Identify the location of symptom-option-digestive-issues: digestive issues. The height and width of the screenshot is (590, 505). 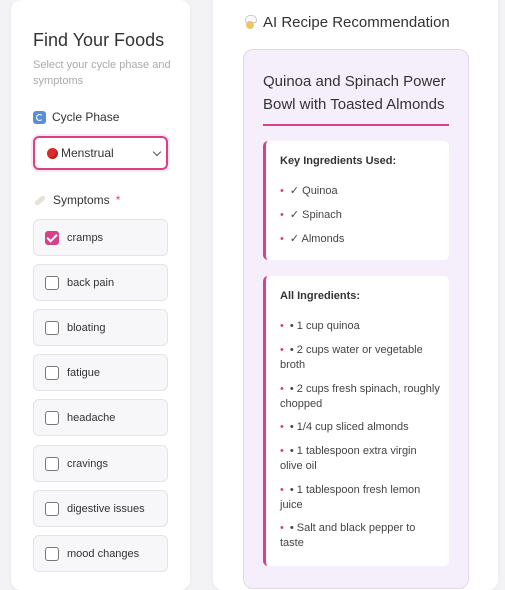
(100, 508).